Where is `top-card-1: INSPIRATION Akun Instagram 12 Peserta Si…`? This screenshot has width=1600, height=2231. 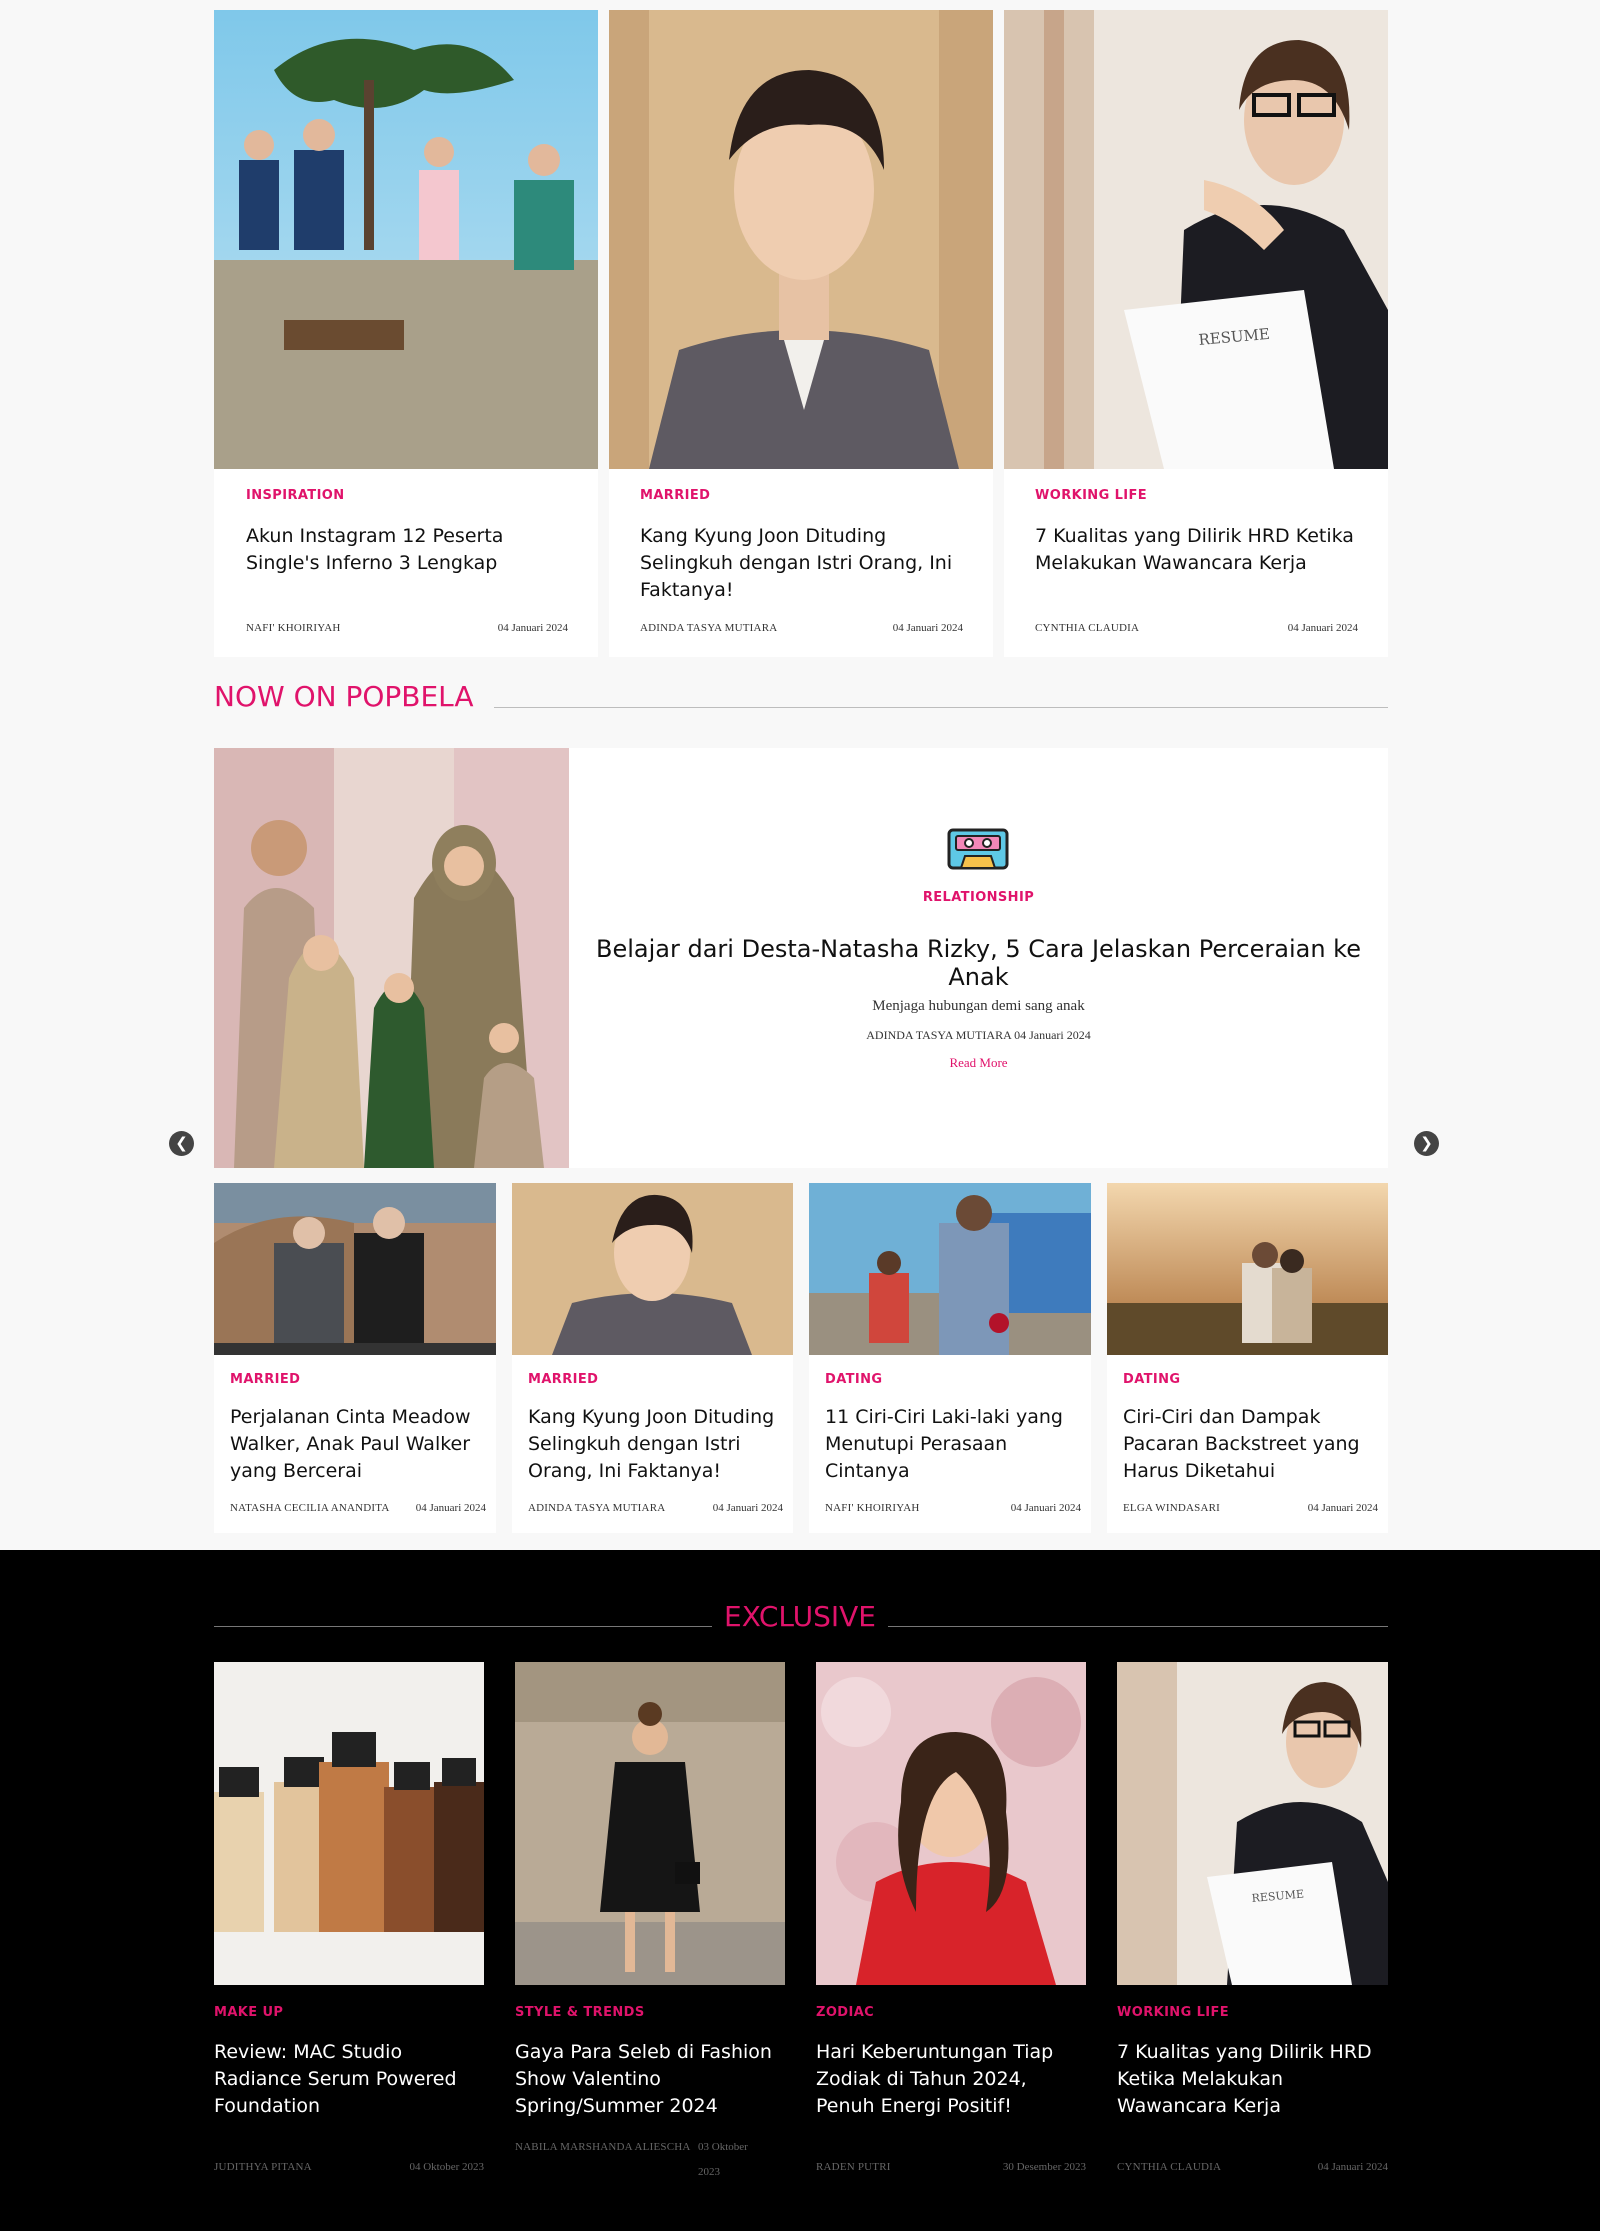 top-card-1: INSPIRATION Akun Instagram 12 Peserta Si… is located at coordinates (406, 333).